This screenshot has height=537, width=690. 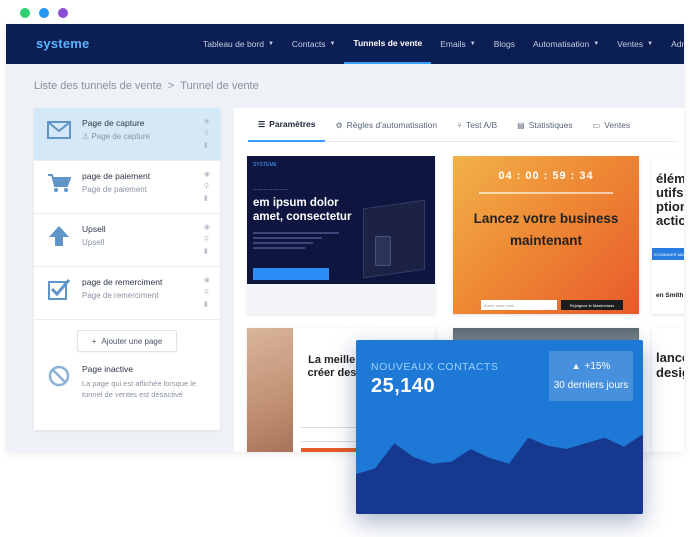 What do you see at coordinates (122, 282) in the screenshot?
I see `step-title: page de remerciment` at bounding box center [122, 282].